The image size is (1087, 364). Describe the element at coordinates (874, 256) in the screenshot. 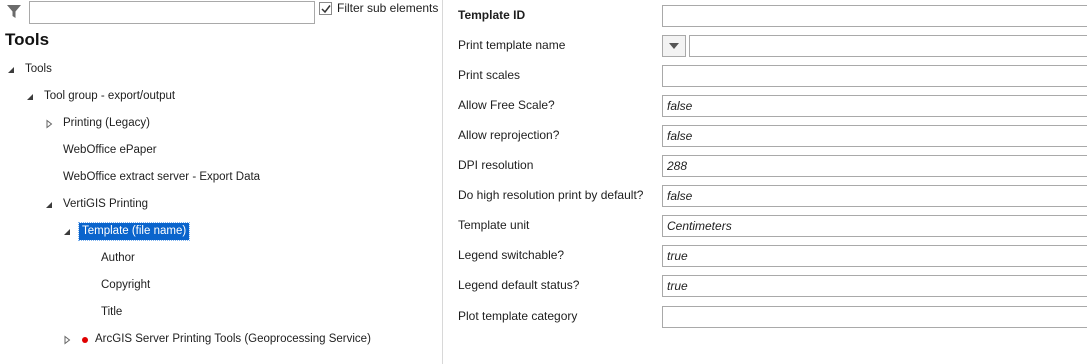

I see `legend-switchable-field: true` at that location.